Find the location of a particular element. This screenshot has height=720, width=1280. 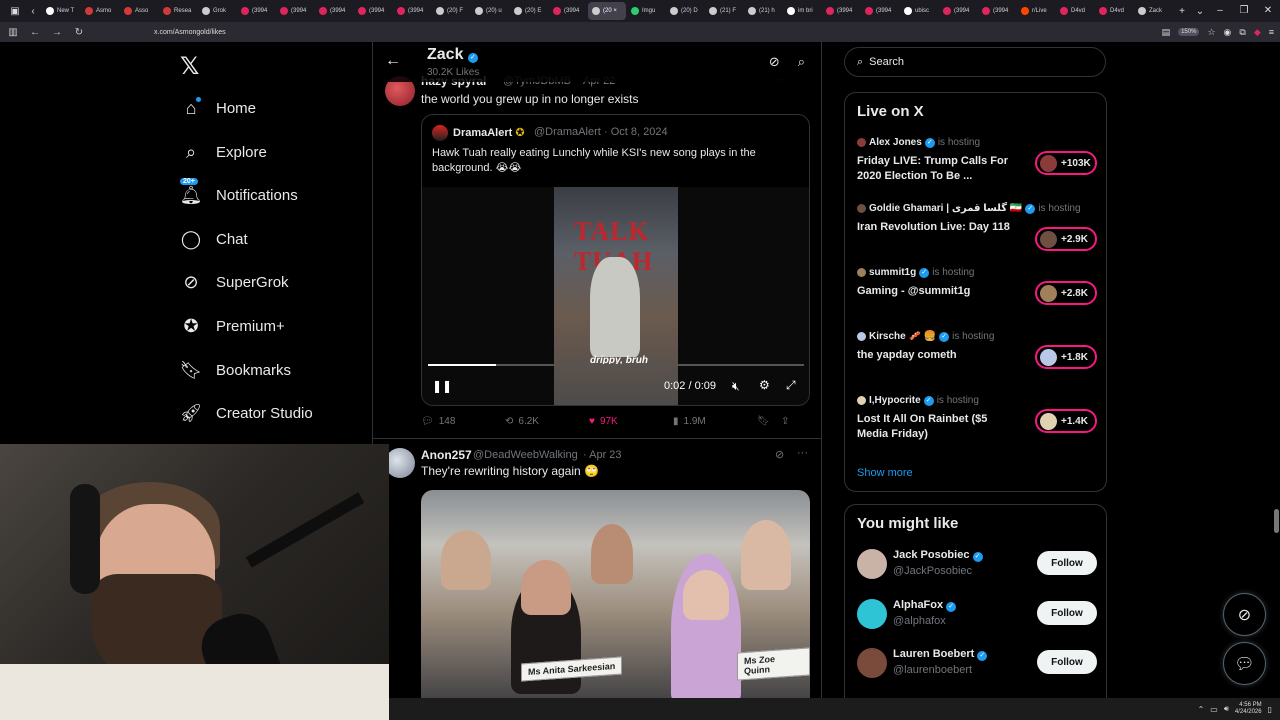

browser-tab: Asmo is located at coordinates (100, 11).